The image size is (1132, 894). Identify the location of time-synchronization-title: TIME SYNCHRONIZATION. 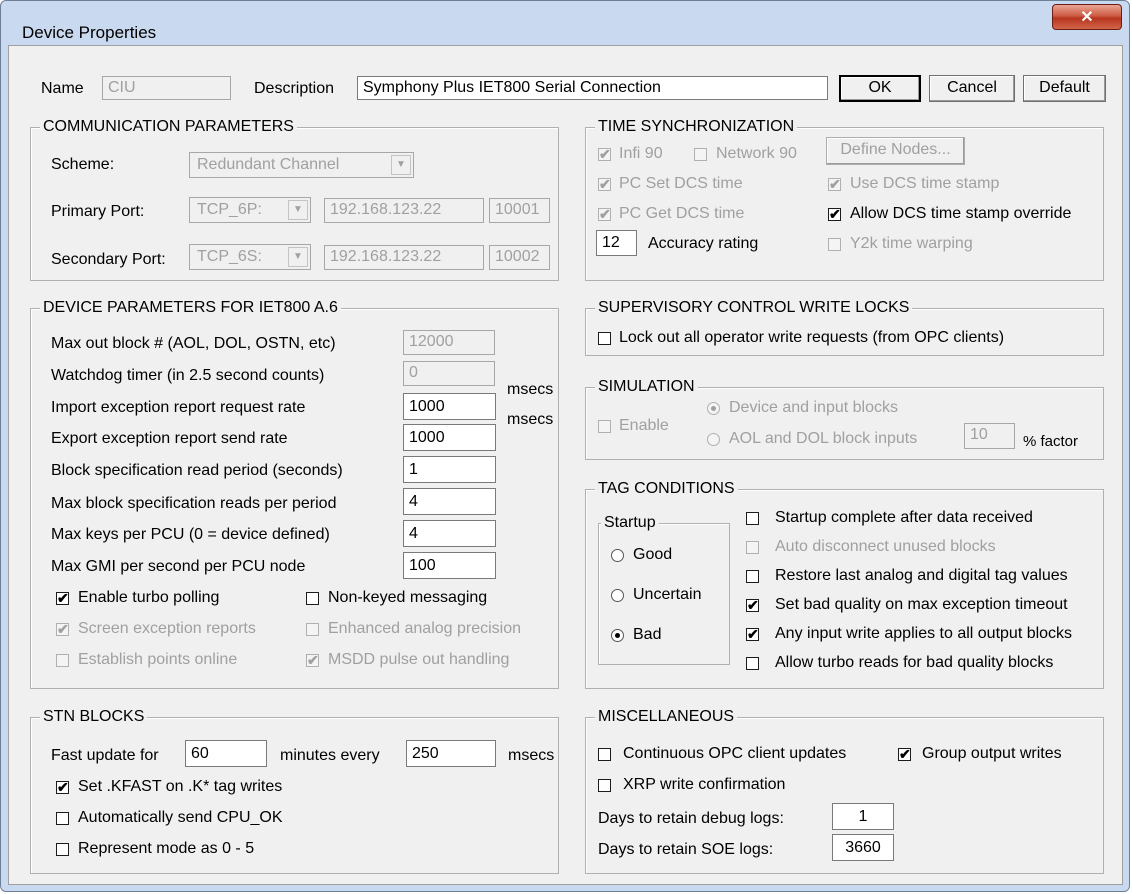
(696, 127).